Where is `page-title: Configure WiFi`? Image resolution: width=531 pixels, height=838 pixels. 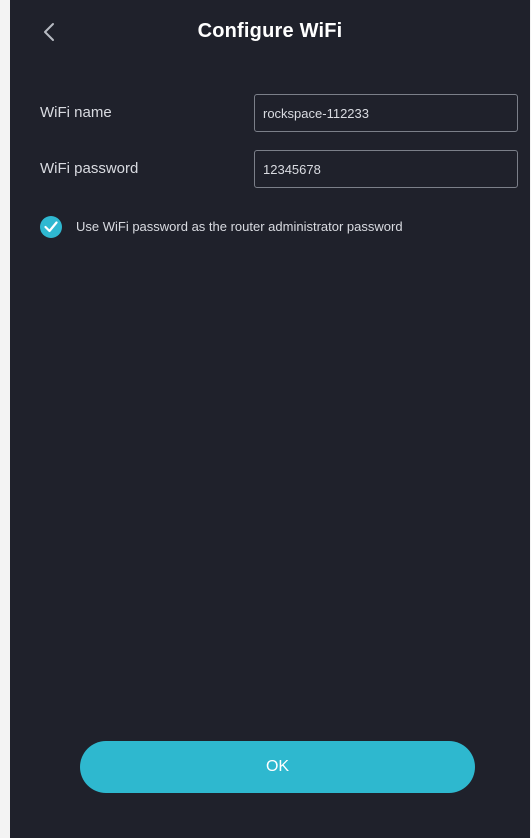
page-title: Configure WiFi is located at coordinates (270, 31).